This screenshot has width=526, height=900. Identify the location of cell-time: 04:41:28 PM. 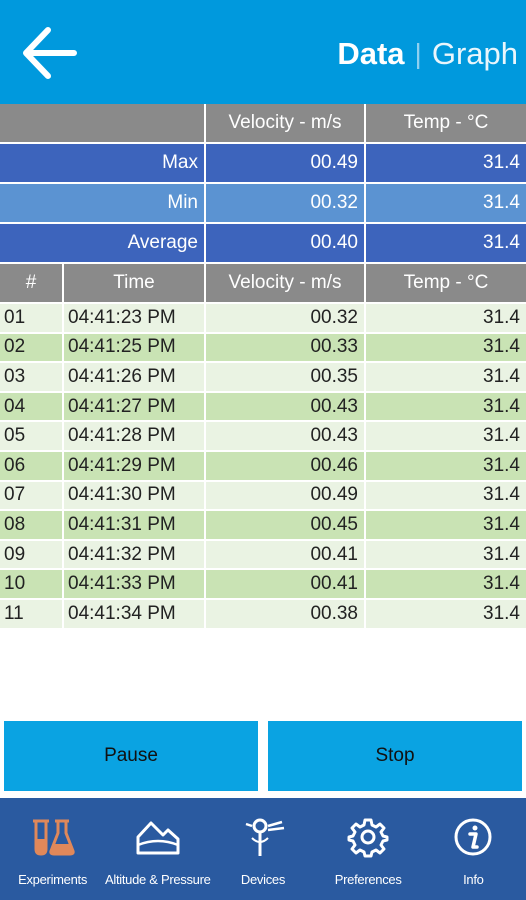
(135, 437).